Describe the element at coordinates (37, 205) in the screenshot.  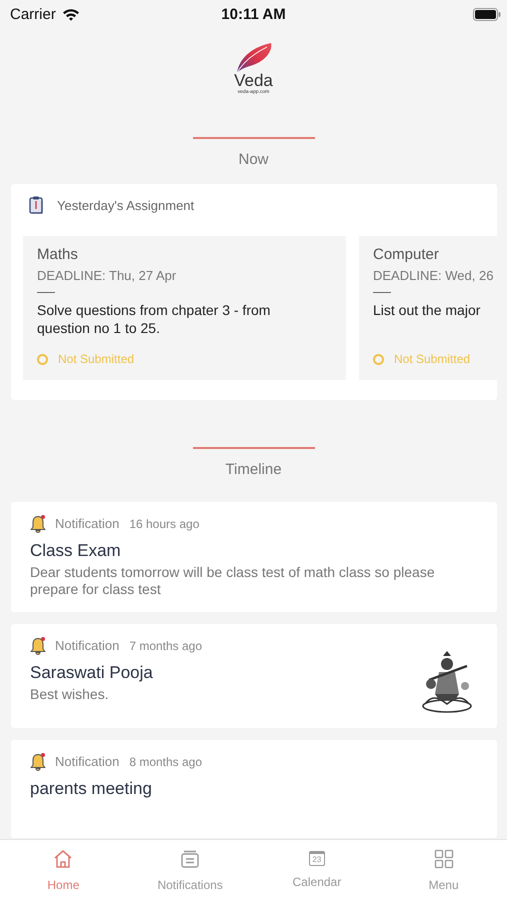
I see `clipboard-icon` at that location.